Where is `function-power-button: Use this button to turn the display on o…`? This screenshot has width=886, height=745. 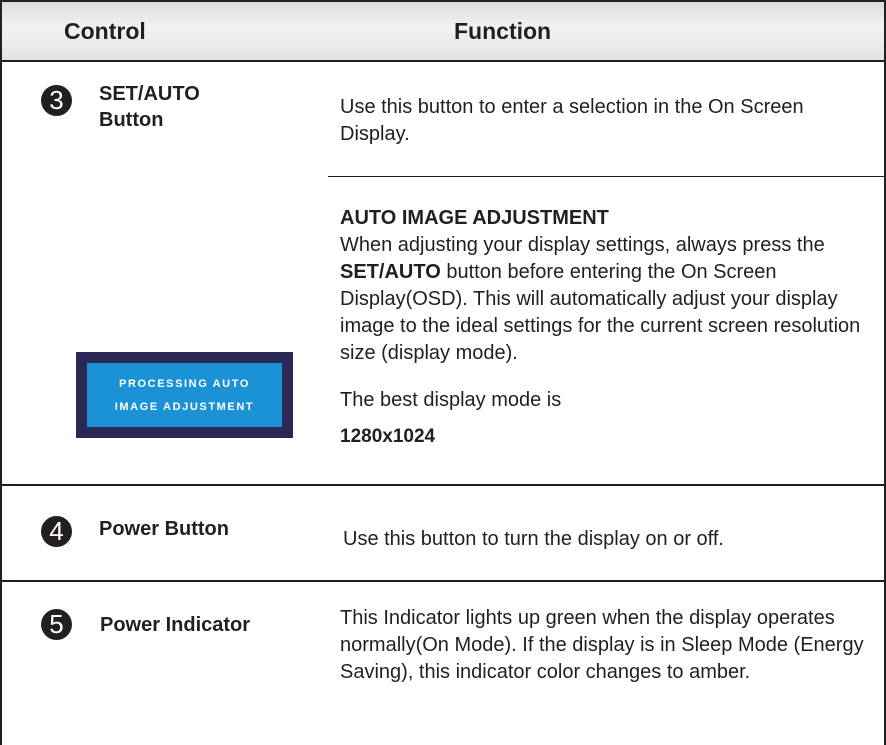 function-power-button: Use this button to turn the display on o… is located at coordinates (533, 539).